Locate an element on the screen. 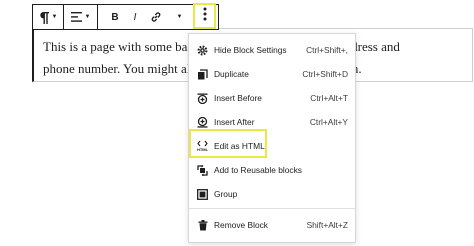 This screenshot has width=474, height=246. bold-icon: B is located at coordinates (115, 17).